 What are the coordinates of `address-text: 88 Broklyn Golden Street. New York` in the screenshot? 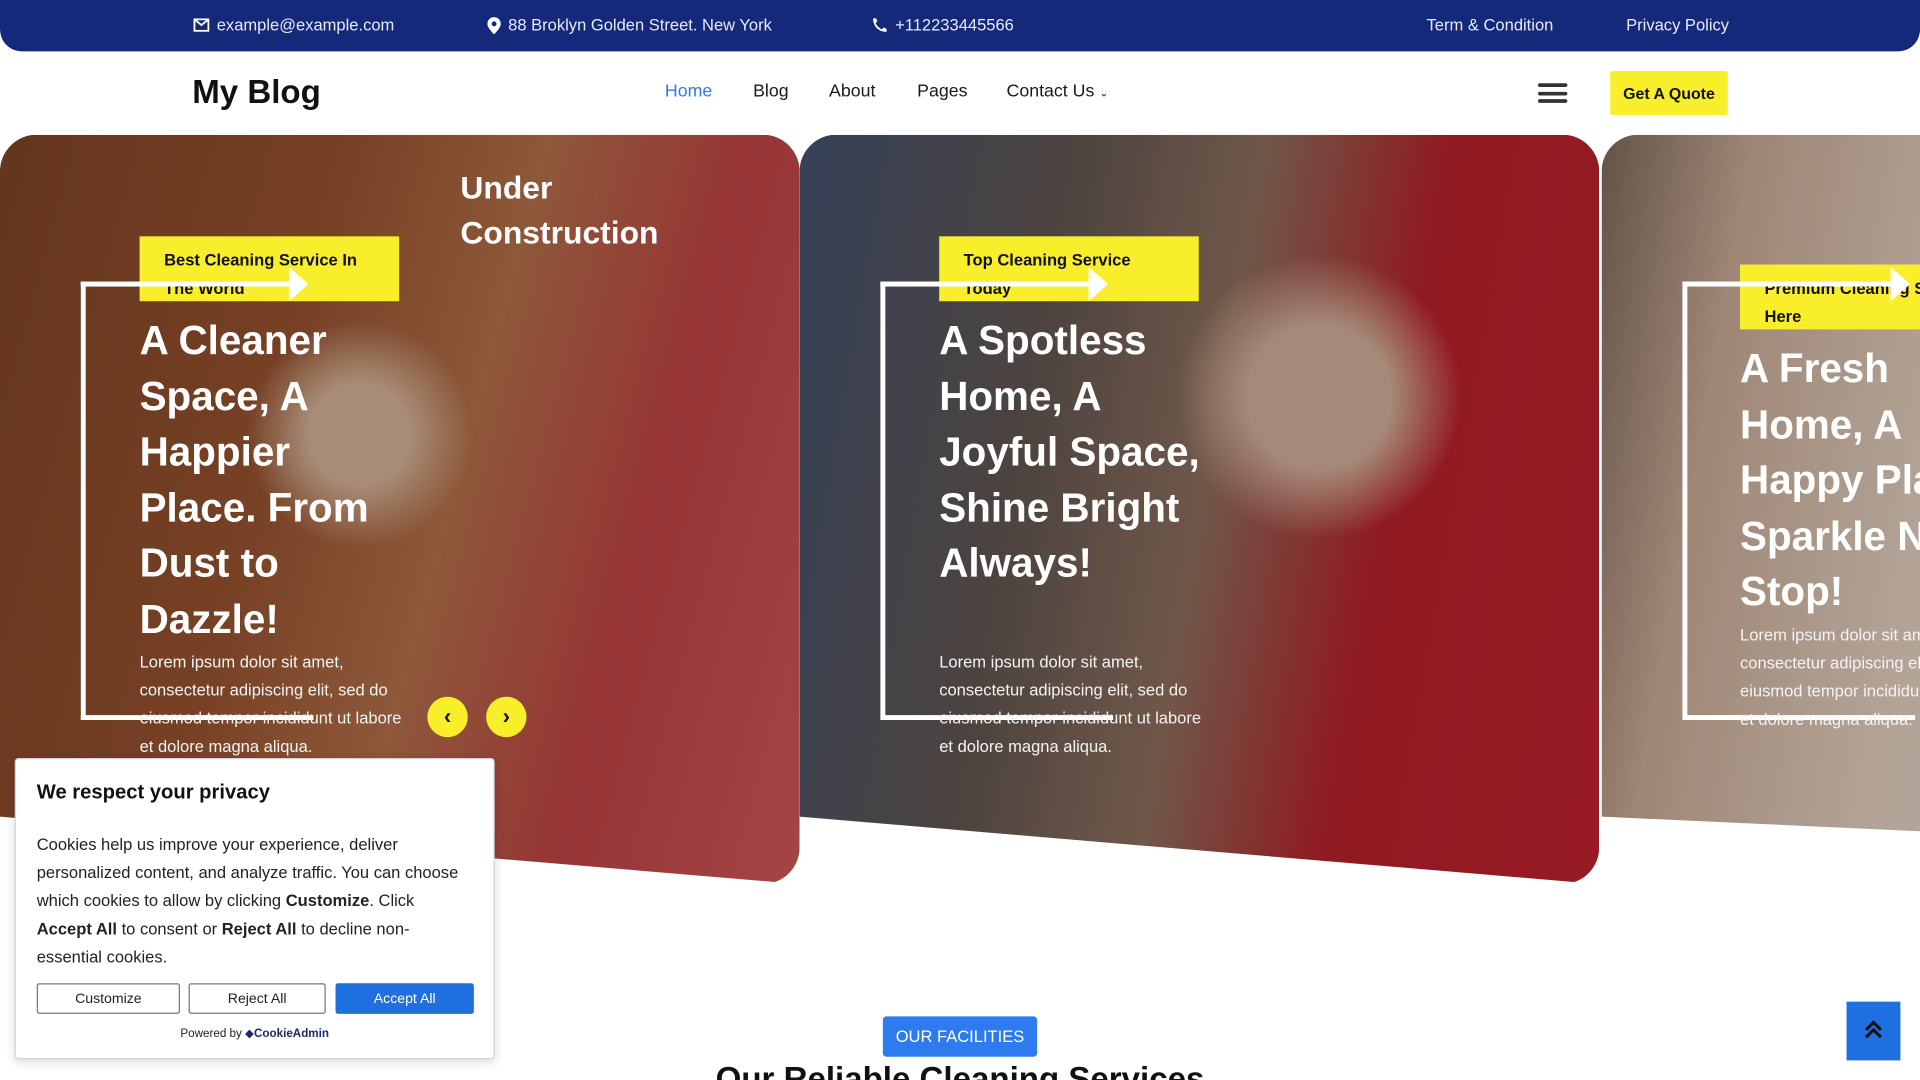 It's located at (640, 25).